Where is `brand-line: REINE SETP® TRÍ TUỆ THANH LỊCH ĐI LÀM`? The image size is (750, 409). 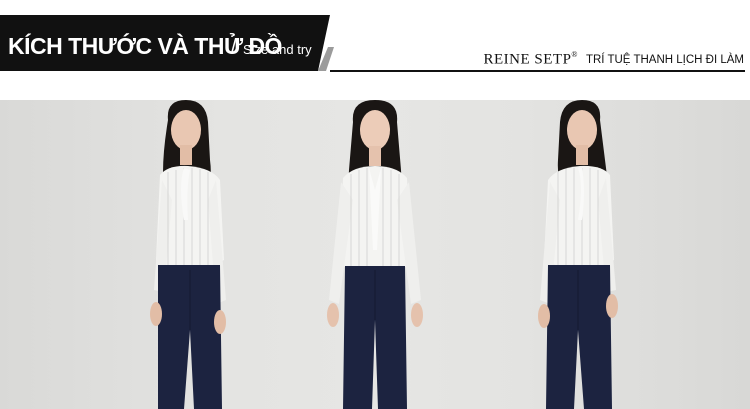
brand-line: REINE SETP® TRÍ TUỆ THANH LỊCH ĐI LÀM is located at coordinates (614, 59).